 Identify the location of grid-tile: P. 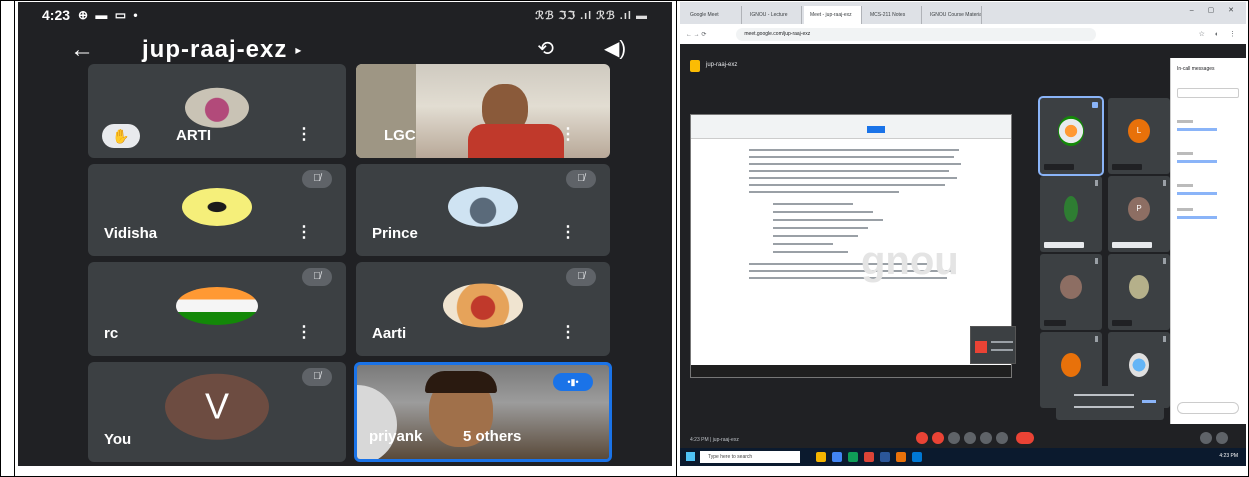
(1139, 214).